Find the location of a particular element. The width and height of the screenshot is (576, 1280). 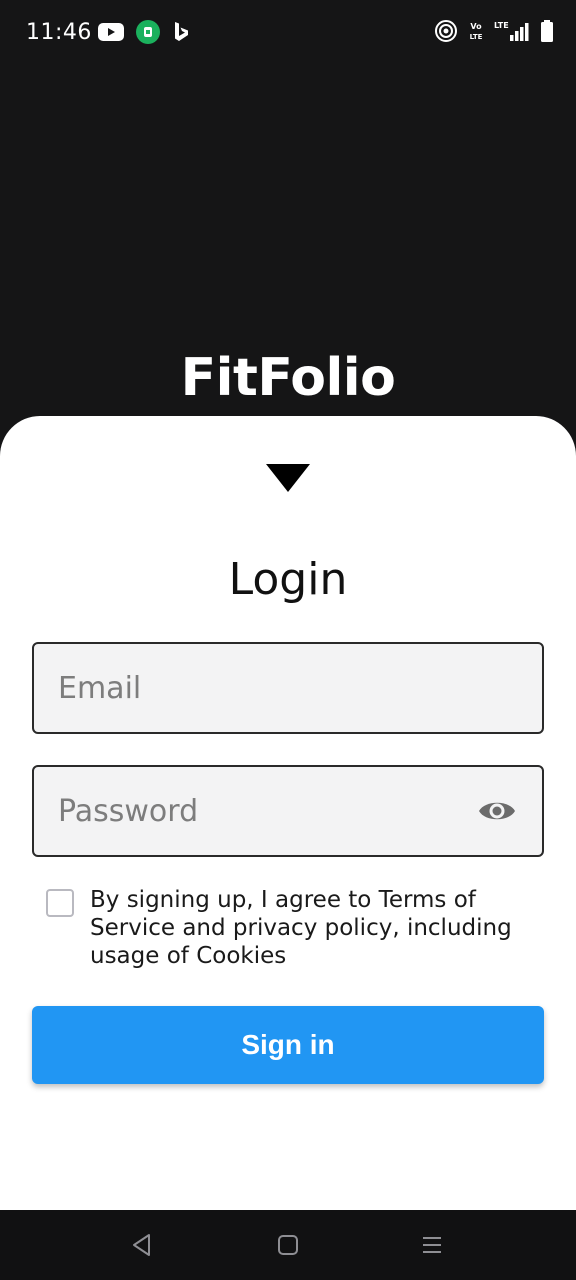

login-heading: Login is located at coordinates (288, 579).